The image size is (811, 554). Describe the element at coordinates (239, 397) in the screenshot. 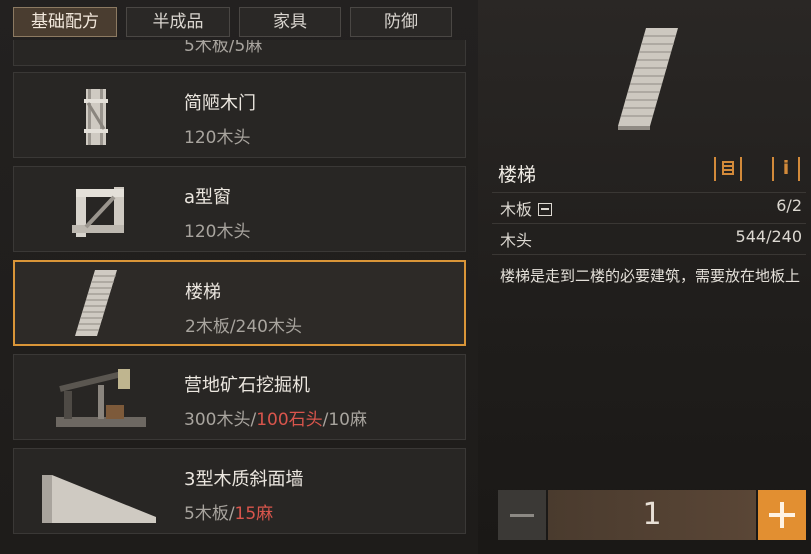

I see `recipe-card-ore-extractor: 营地矿石挖掘机 300木头/100石头/10麻` at that location.